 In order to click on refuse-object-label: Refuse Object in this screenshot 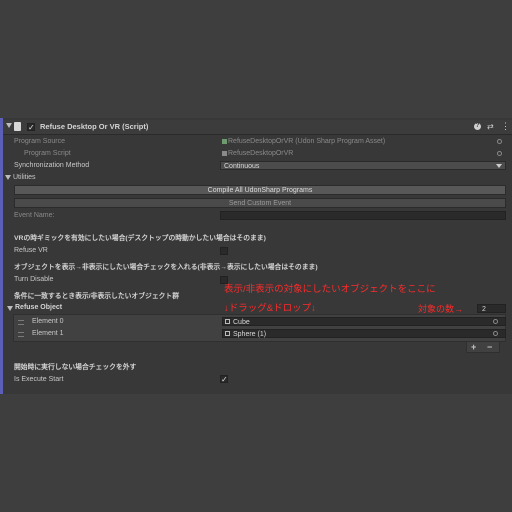, I will do `click(38, 308)`.